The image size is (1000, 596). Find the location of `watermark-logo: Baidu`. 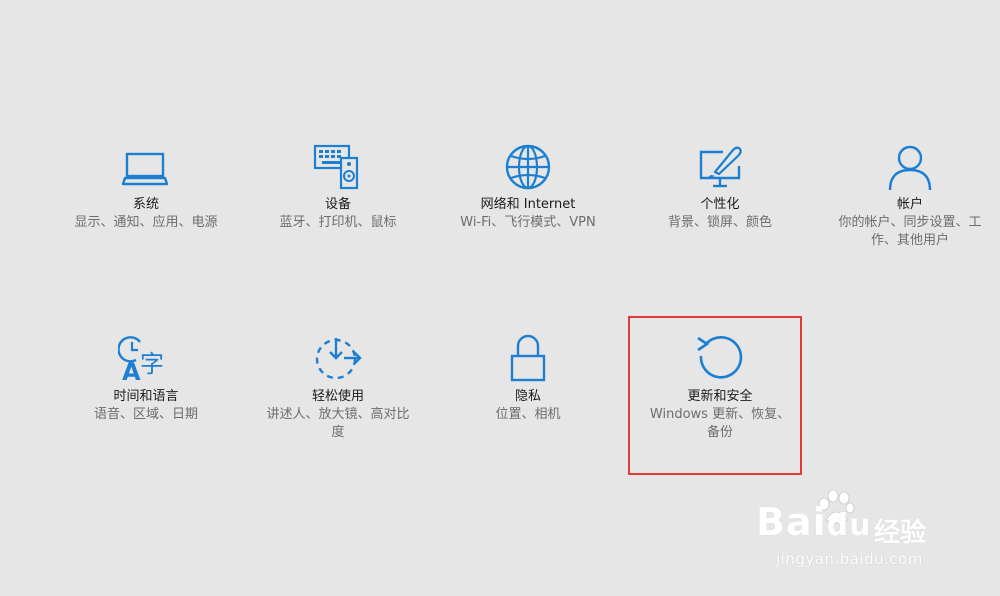

watermark-logo: Baidu is located at coordinates (814, 522).